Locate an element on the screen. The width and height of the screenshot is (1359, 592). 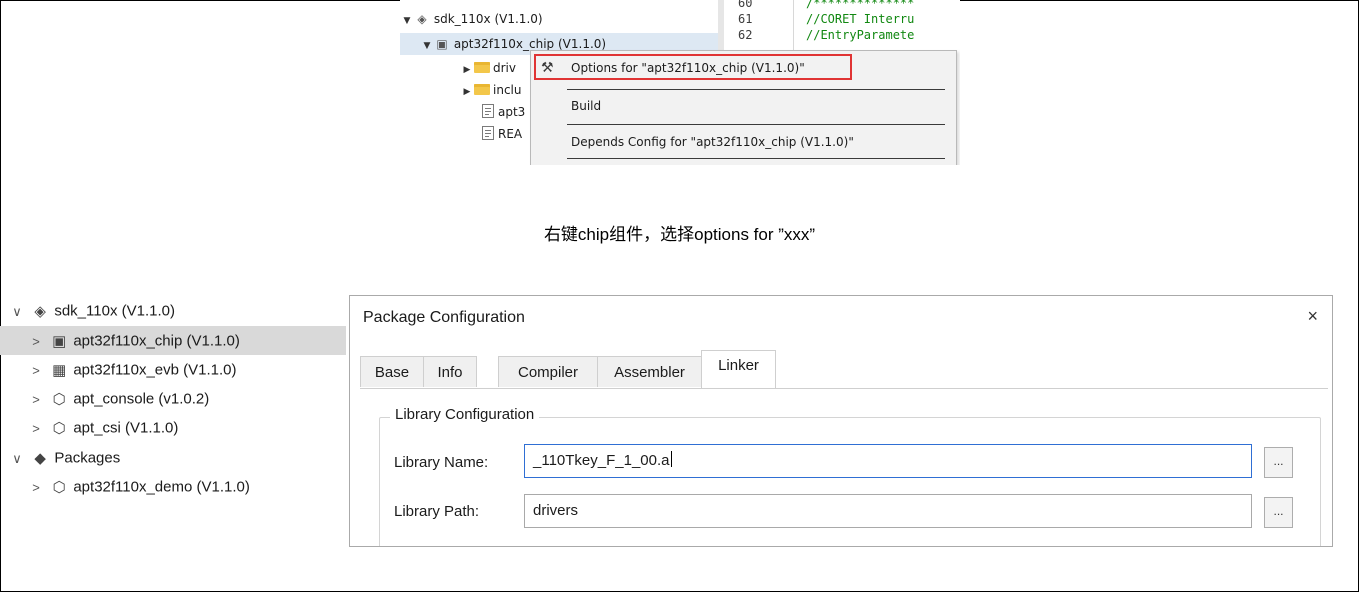
tab-compiler: Compiler is located at coordinates (548, 371).